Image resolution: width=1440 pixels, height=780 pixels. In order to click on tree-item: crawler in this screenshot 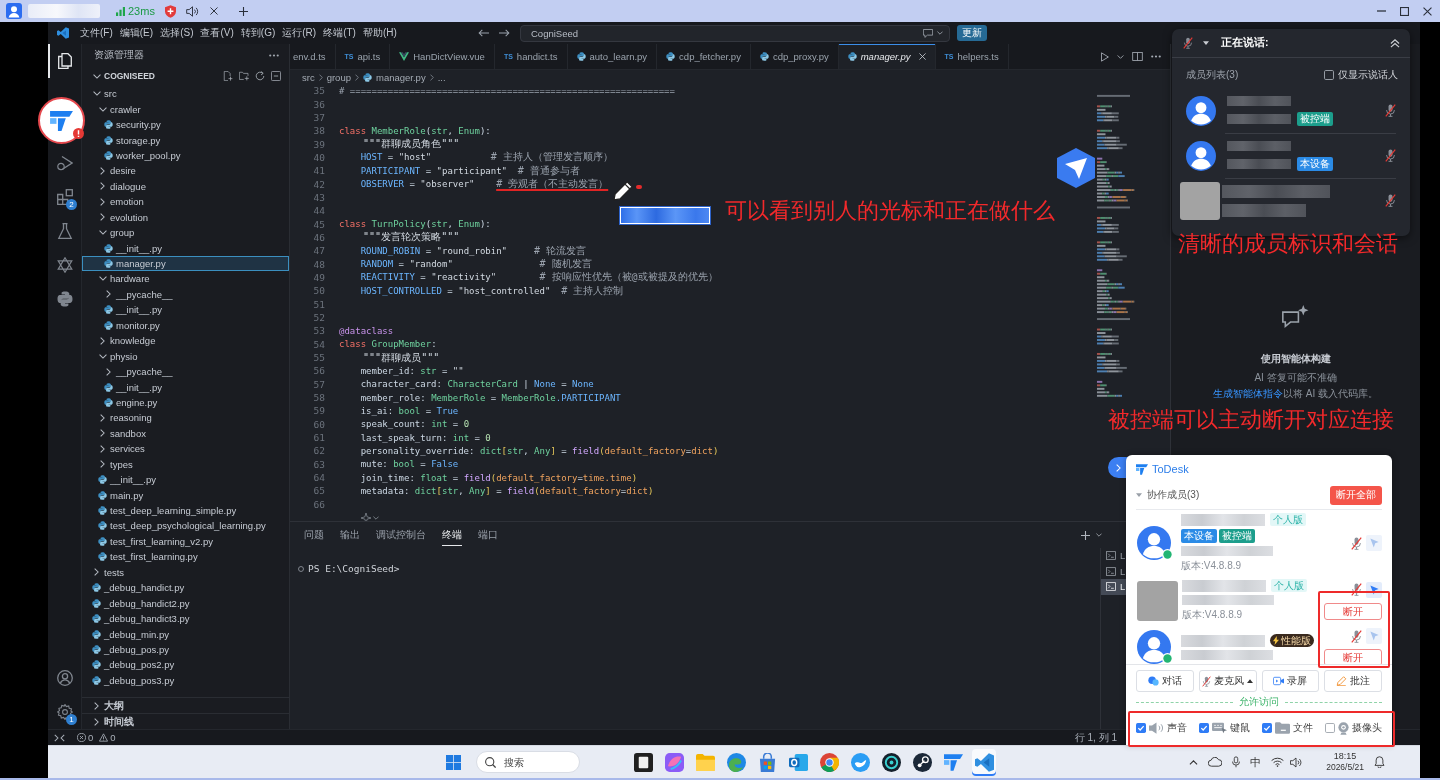, I will do `click(185, 109)`.